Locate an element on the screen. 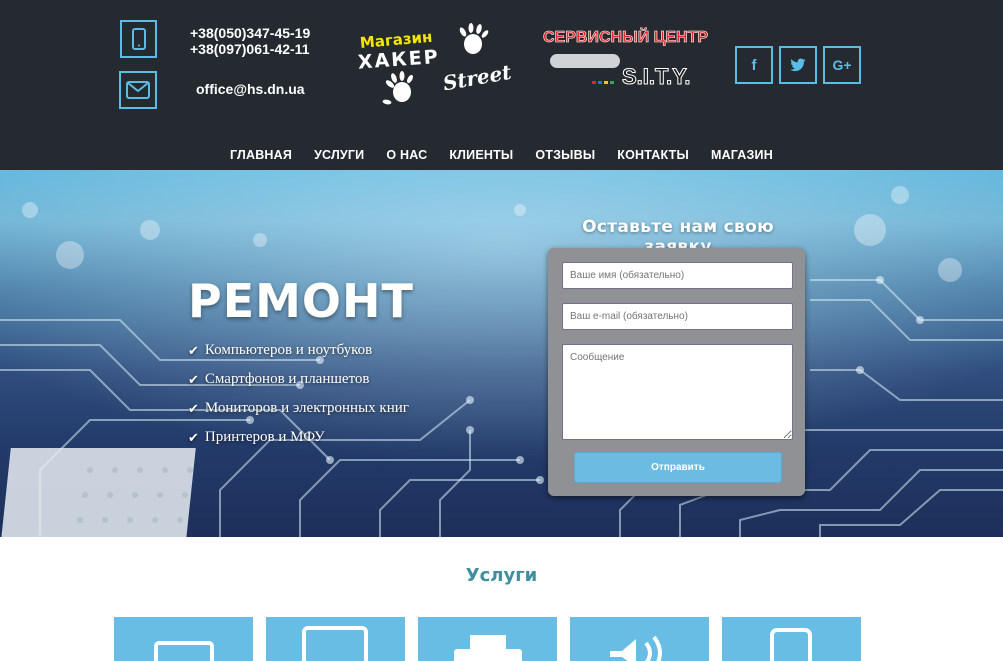 The width and height of the screenshot is (1003, 661). service-center-logo: СЕРВИСНЫЙ ЦЕНТР S.I.T.Y. is located at coordinates (627, 58).